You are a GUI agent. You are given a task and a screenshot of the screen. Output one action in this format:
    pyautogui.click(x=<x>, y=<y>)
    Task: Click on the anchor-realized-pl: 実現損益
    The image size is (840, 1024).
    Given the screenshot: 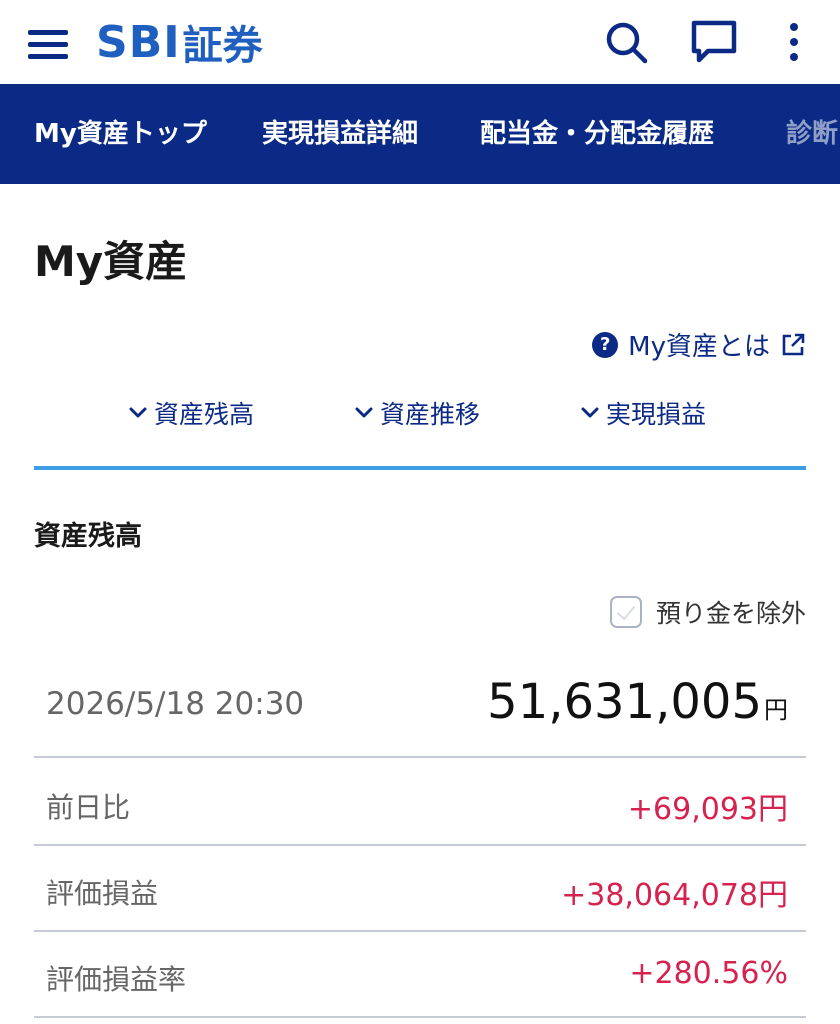 What is the action you would take?
    pyautogui.click(x=643, y=413)
    